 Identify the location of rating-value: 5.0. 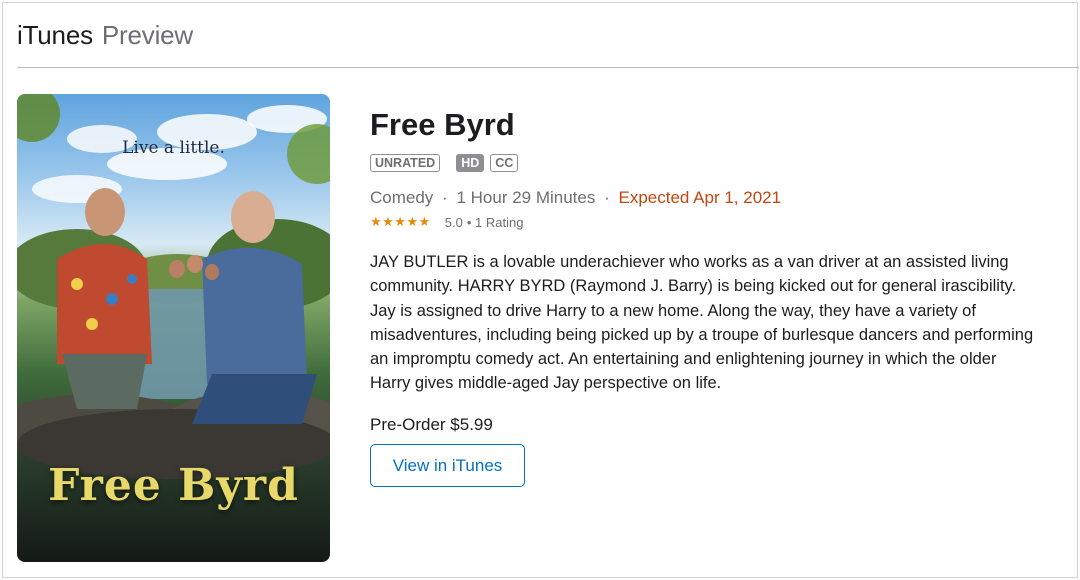
(453, 222).